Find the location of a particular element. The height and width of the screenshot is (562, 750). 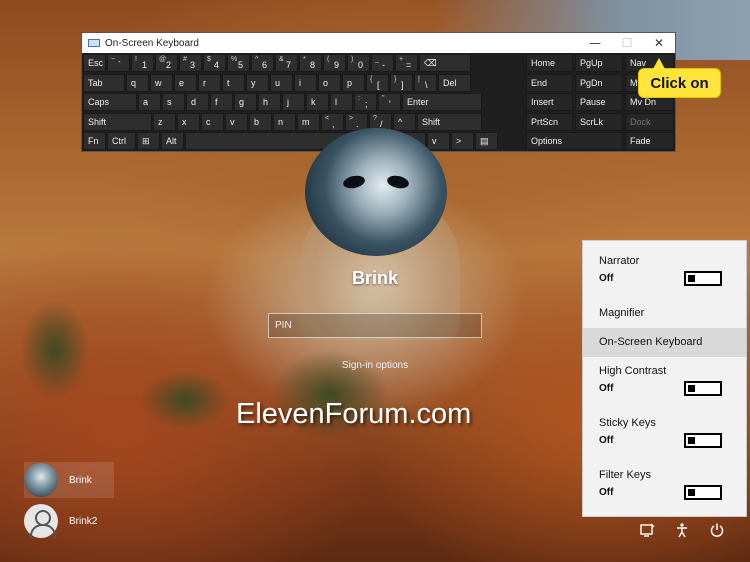

key-`: ~ ` is located at coordinates (118, 63).